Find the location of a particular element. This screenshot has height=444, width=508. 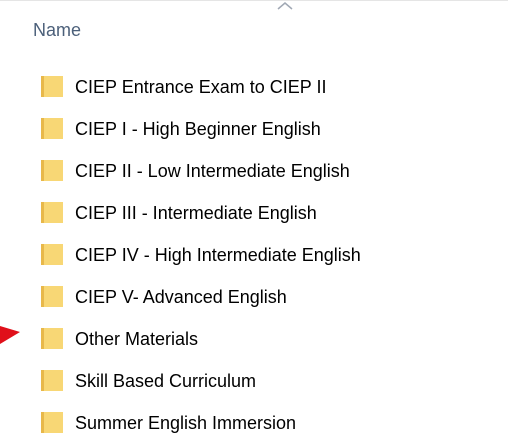

folder-item: Skill Based Curriculum is located at coordinates (254, 381).